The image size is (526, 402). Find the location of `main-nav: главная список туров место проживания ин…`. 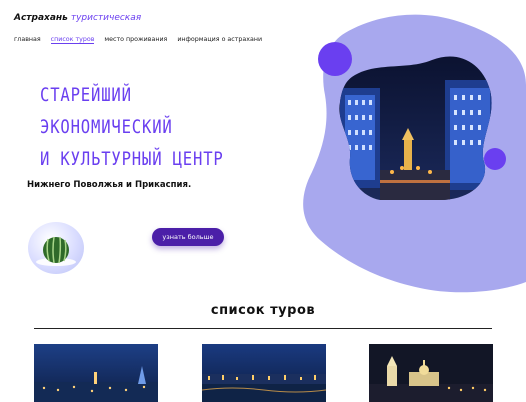

main-nav: главная список туров место проживания ин… is located at coordinates (138, 40).